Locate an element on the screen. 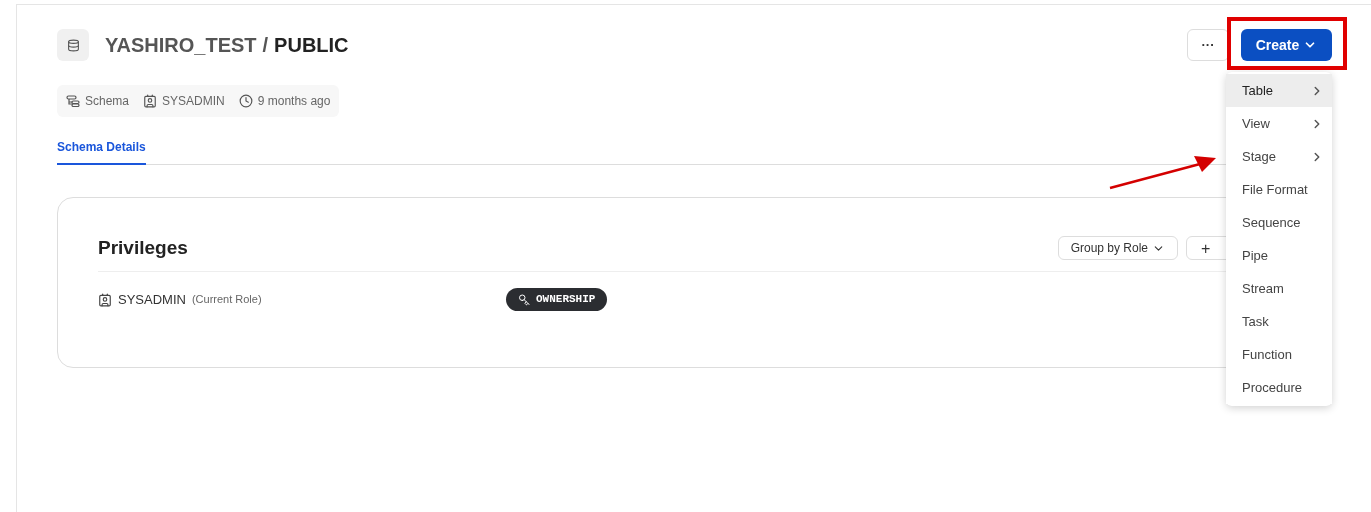 Image resolution: width=1371 pixels, height=512 pixels. role-name: SYSADMIN is located at coordinates (152, 299).